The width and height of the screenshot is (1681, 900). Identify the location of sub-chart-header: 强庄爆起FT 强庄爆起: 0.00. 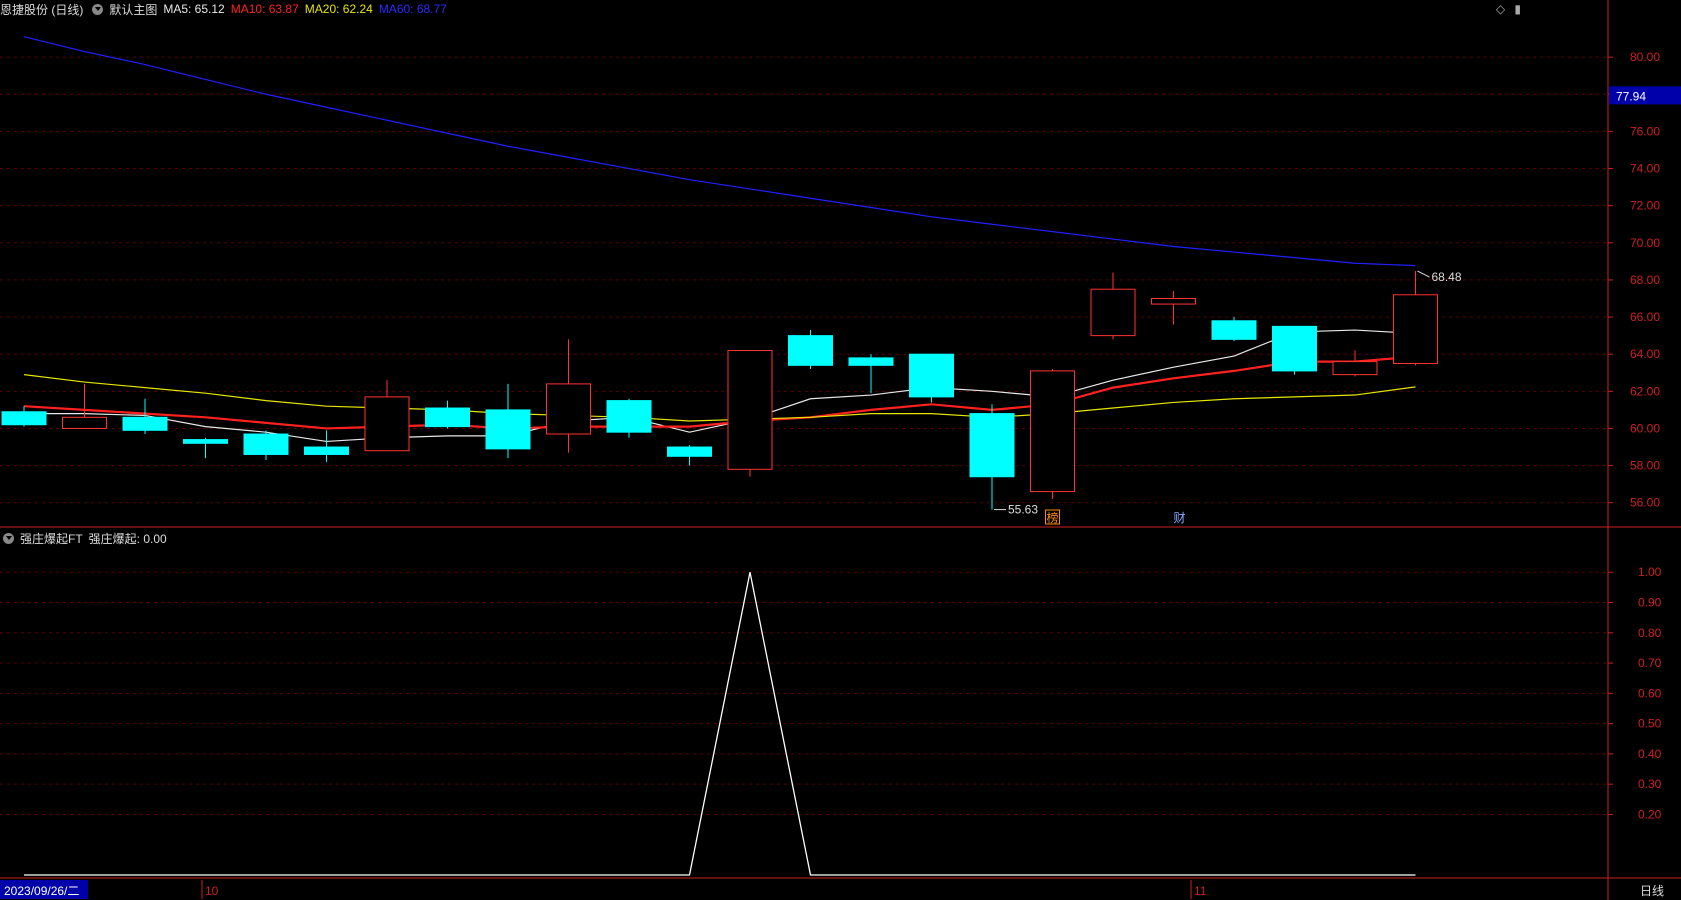
(86, 538).